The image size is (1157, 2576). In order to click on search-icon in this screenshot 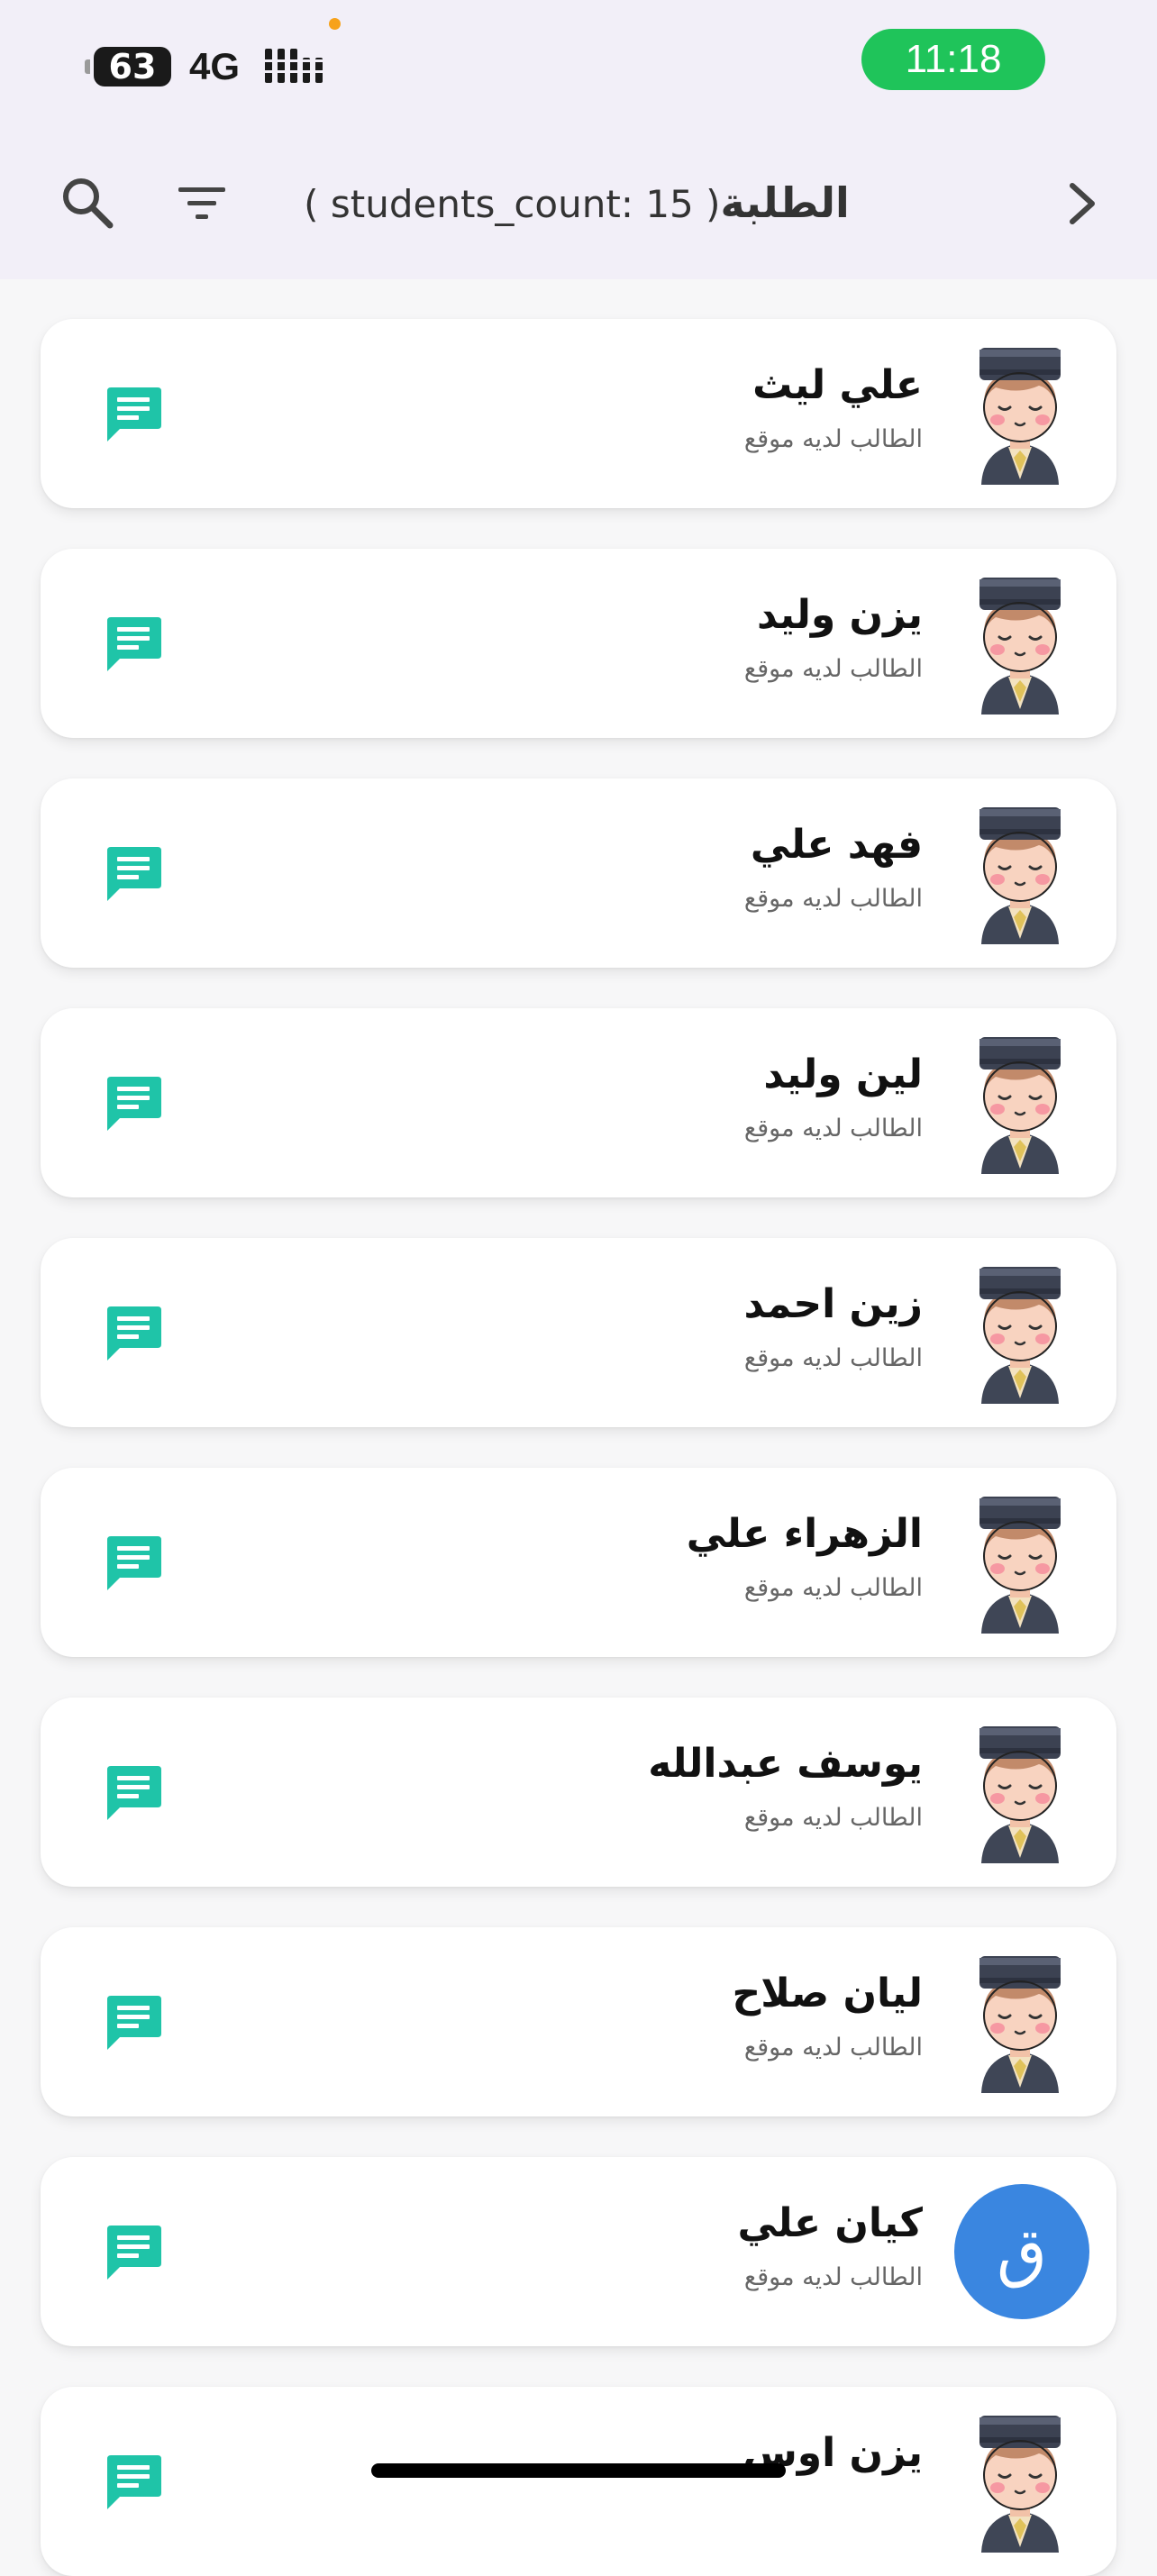, I will do `click(87, 202)`.